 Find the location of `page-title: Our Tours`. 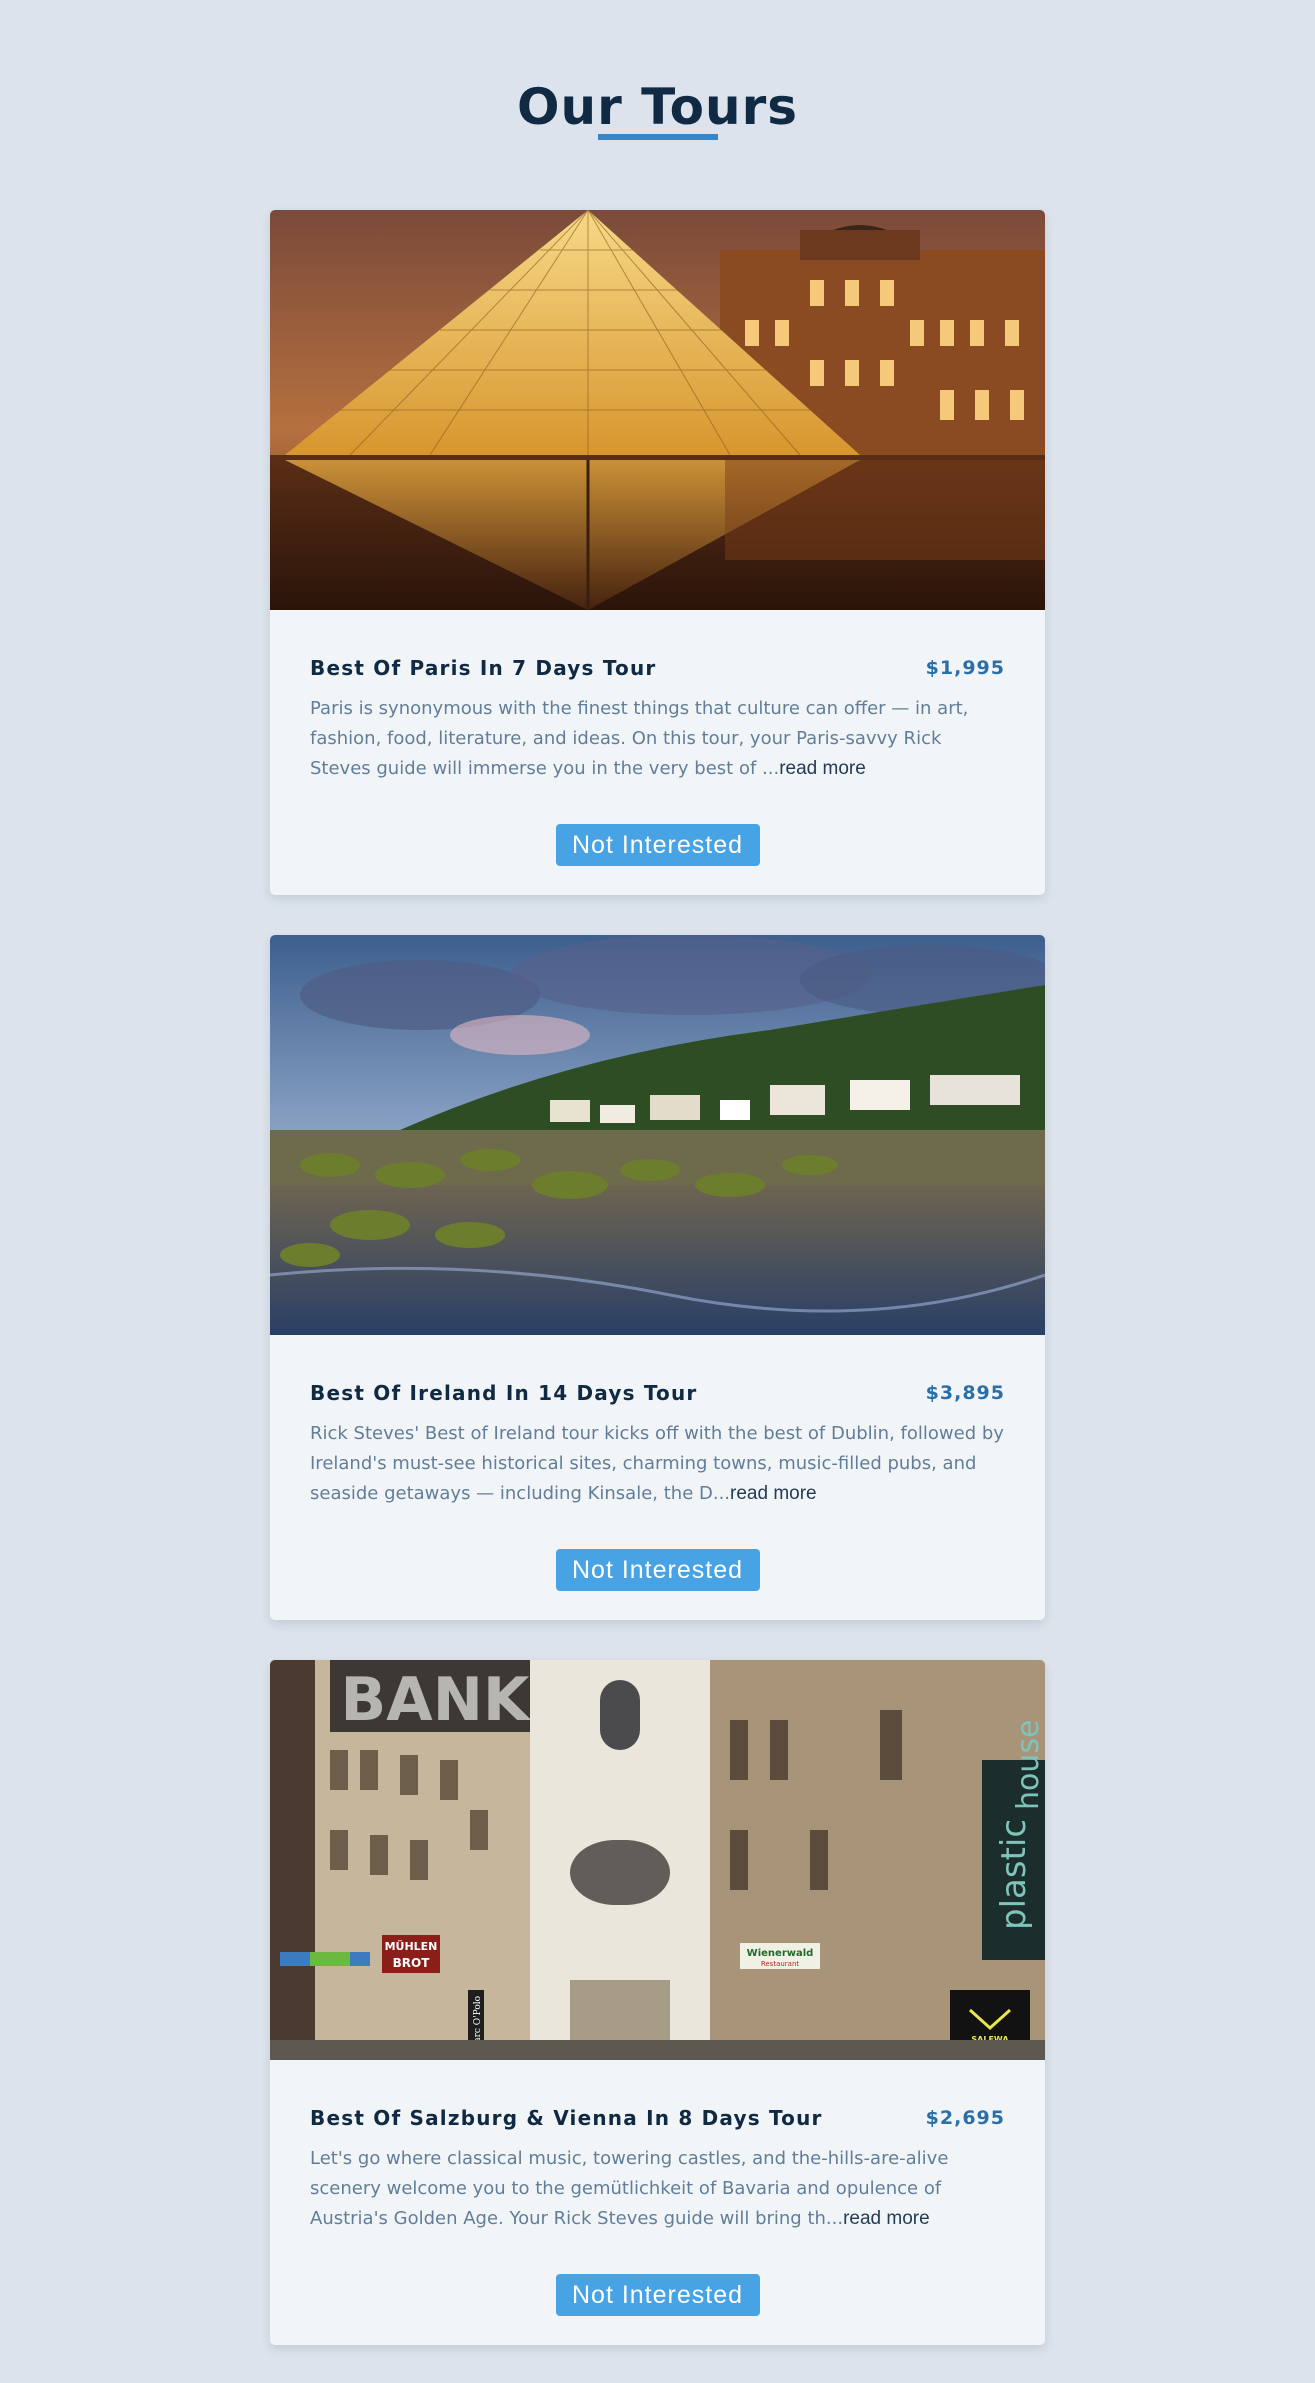

page-title: Our Tours is located at coordinates (657, 107).